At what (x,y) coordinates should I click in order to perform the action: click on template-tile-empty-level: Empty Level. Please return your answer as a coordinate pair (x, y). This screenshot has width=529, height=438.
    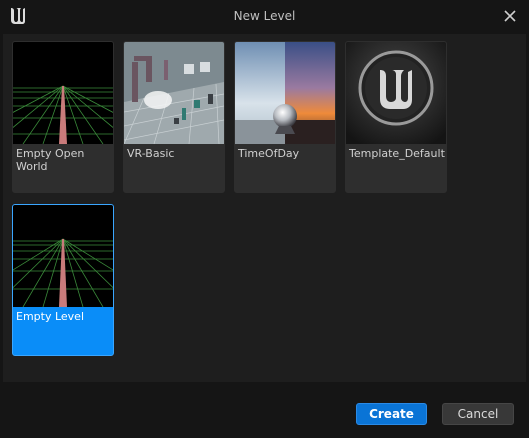
    Looking at the image, I should click on (63, 280).